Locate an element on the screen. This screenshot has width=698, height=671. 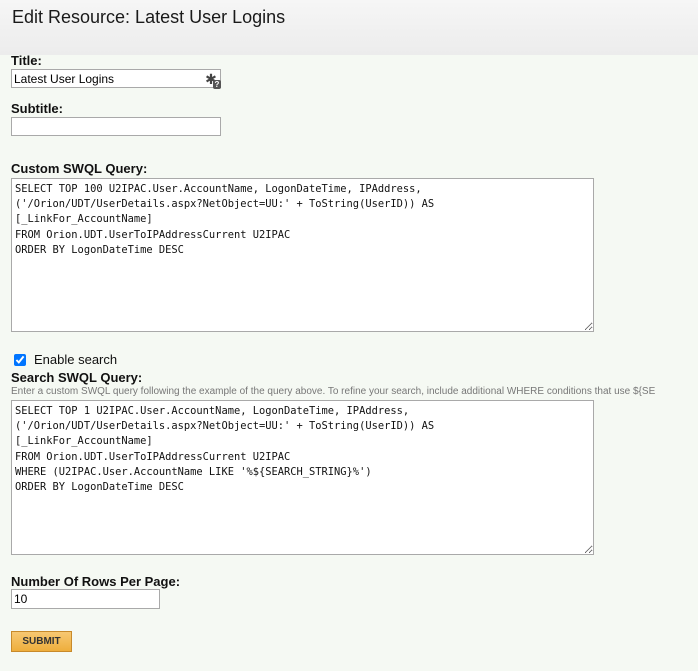
rows-per-page-input is located at coordinates (85, 599).